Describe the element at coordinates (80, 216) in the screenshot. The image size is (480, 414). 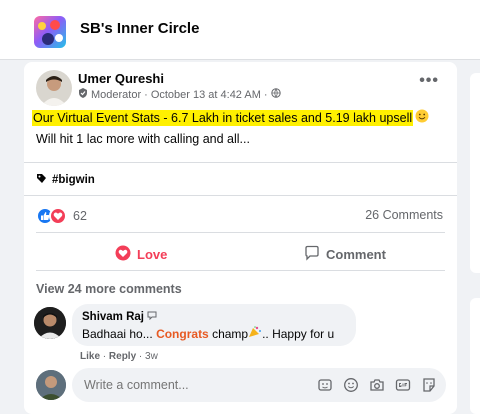
I see `reaction-count: 62` at that location.